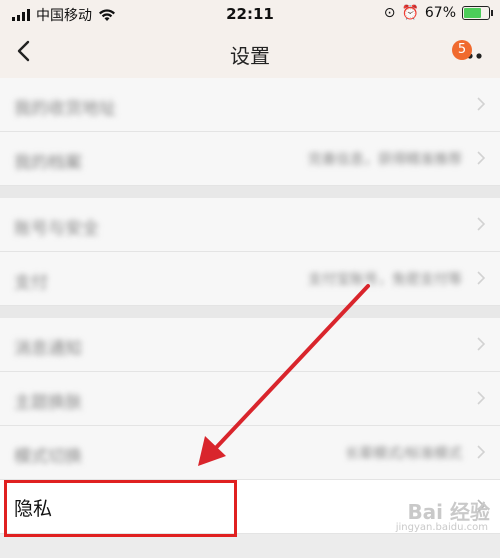 Image resolution: width=500 pixels, height=558 pixels. I want to click on row-label: 我的收货地址, so click(65, 109).